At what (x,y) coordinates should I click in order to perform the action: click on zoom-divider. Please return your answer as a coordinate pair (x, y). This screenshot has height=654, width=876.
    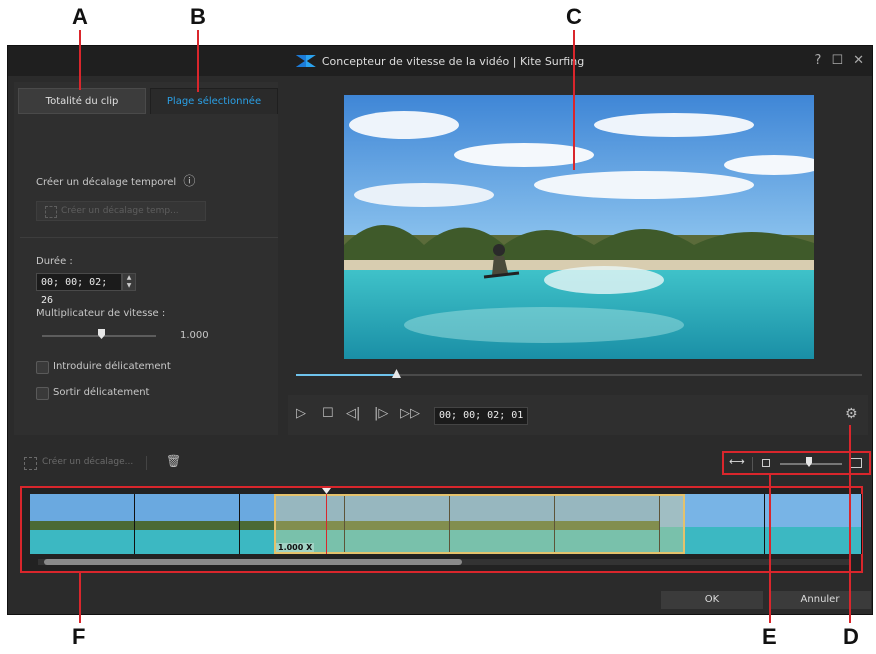
    Looking at the image, I should click on (752, 464).